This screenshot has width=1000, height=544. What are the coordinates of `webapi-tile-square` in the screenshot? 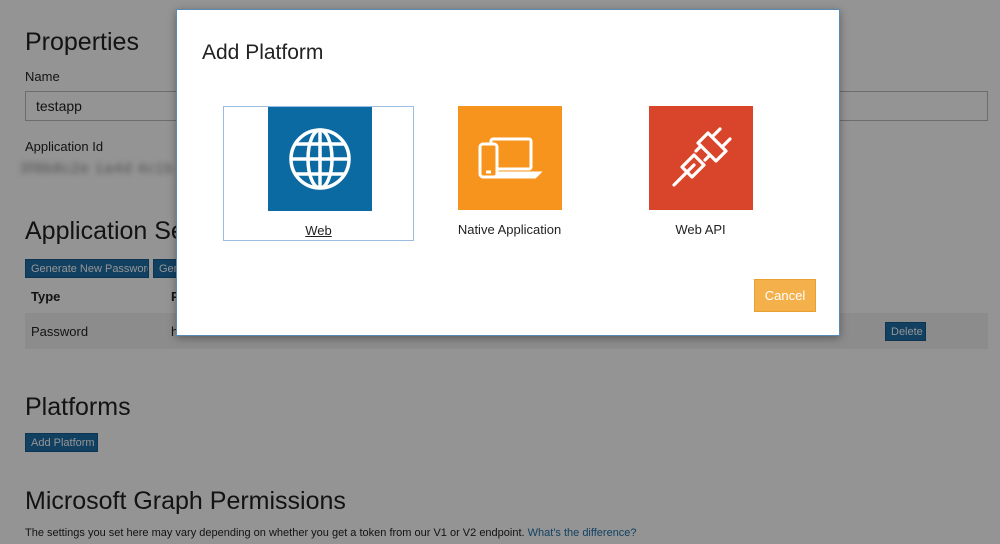 It's located at (701, 158).